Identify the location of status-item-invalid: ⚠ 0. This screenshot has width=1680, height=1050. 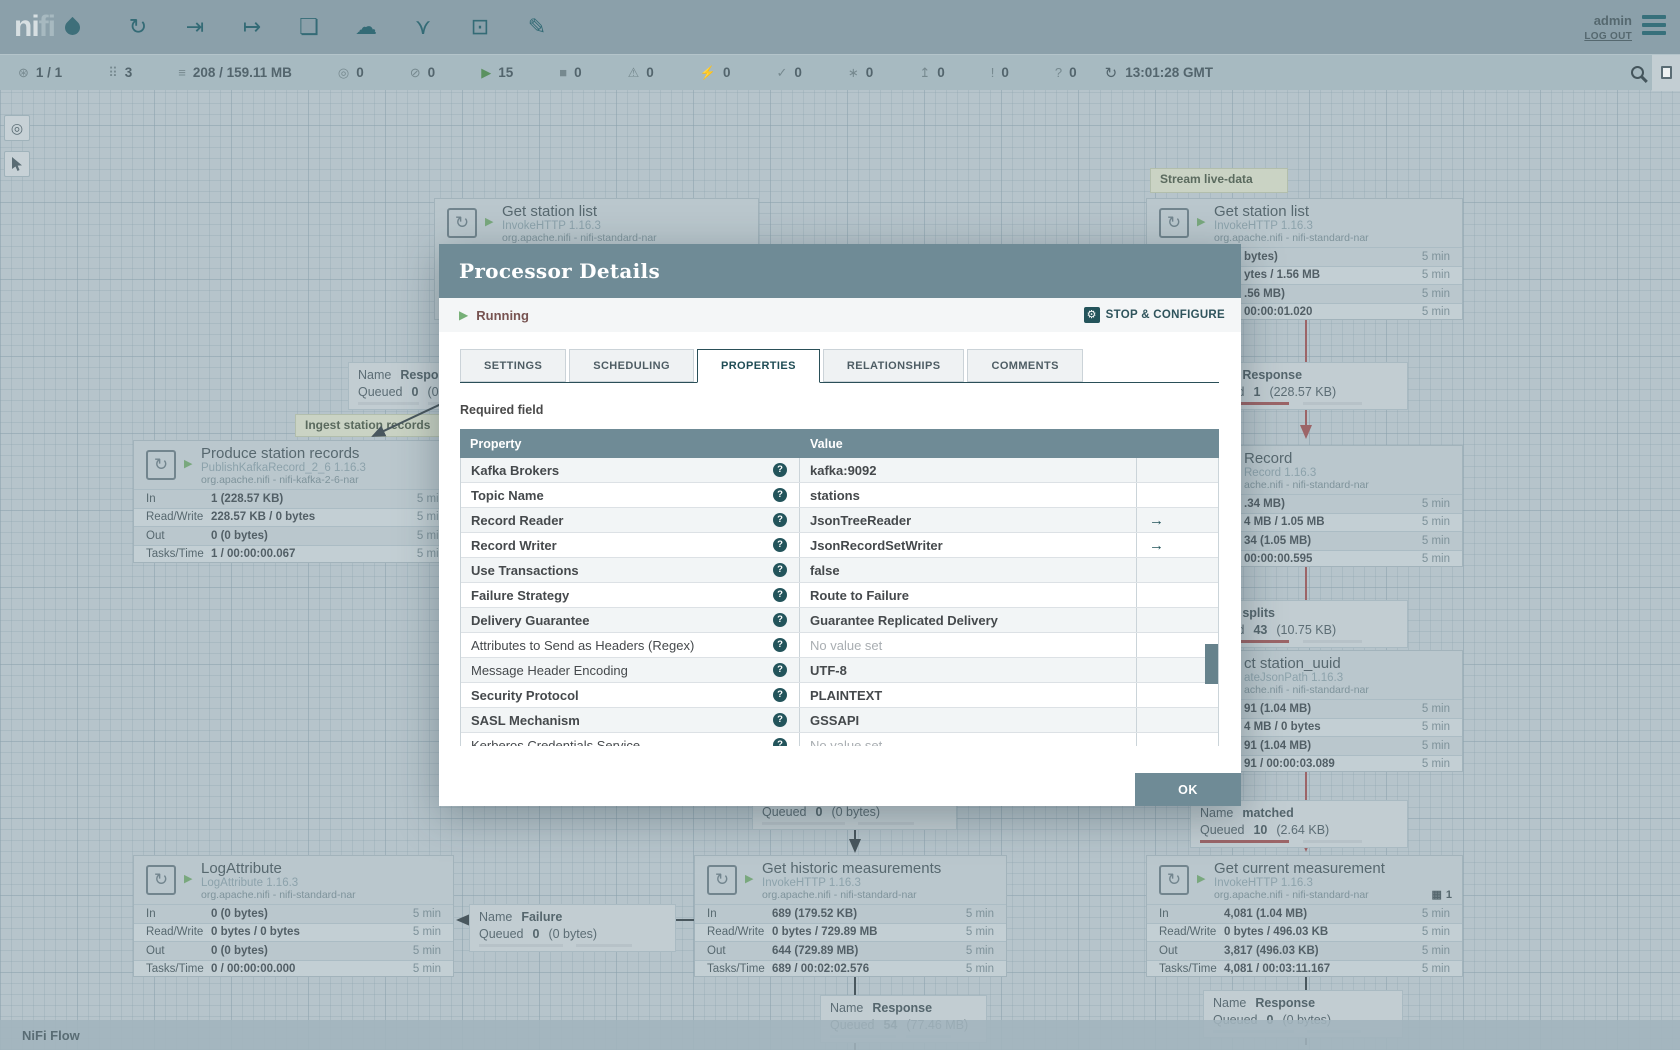
(641, 73).